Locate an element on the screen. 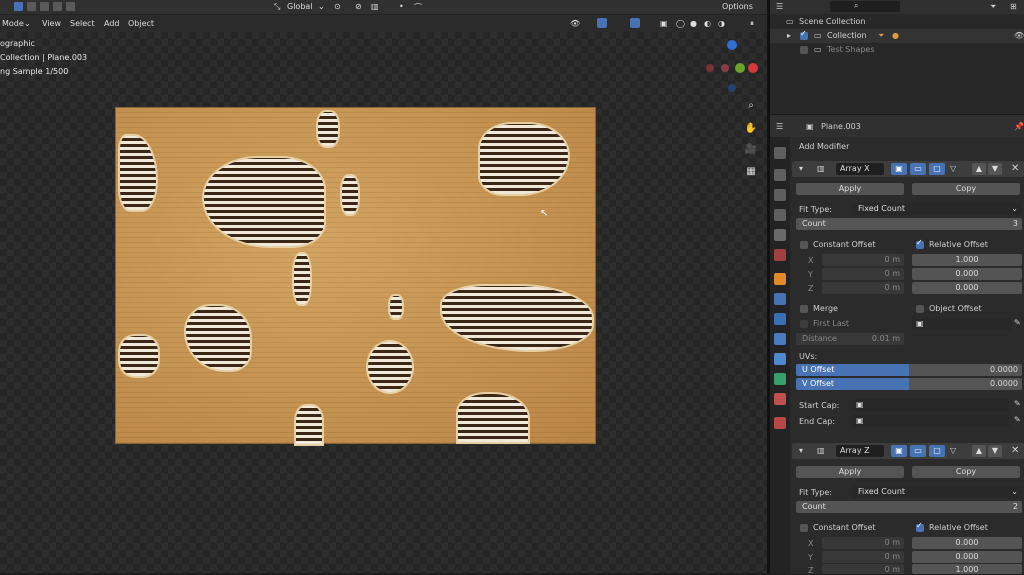  constant-offset-z-field: 0 m is located at coordinates (863, 288).